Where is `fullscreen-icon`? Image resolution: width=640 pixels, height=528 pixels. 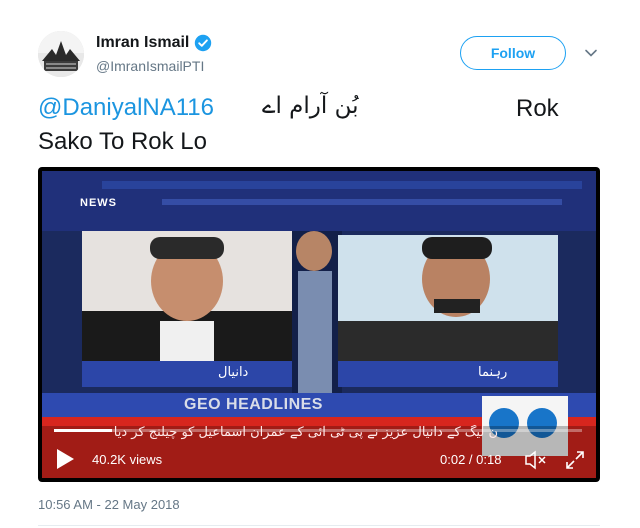
fullscreen-icon is located at coordinates (575, 460).